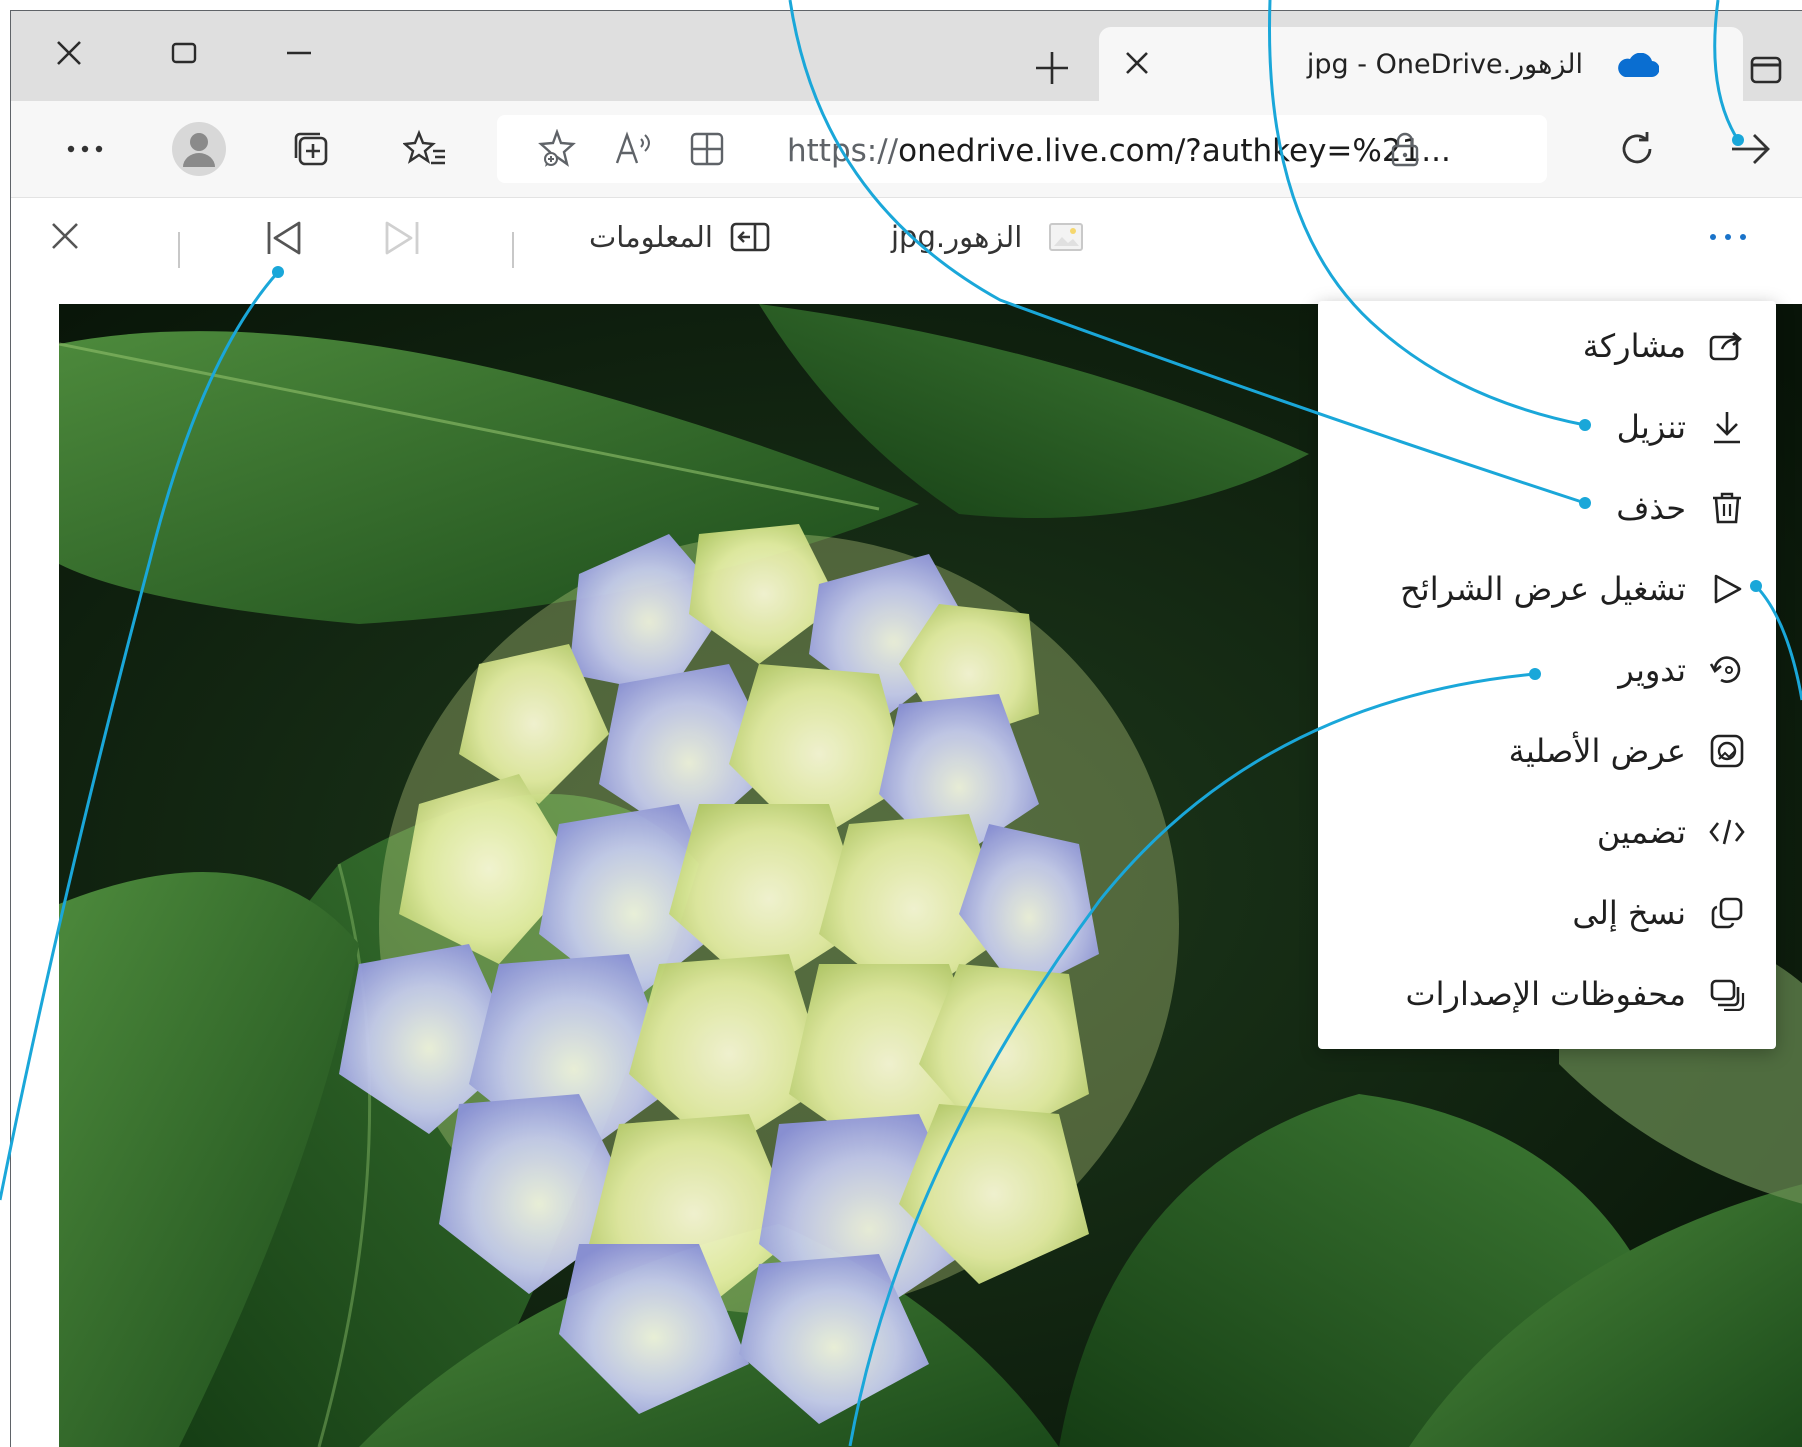 This screenshot has height=1447, width=1802. Describe the element at coordinates (1629, 751) in the screenshot. I see `menu-item-view-original: عرض الأصلية` at that location.